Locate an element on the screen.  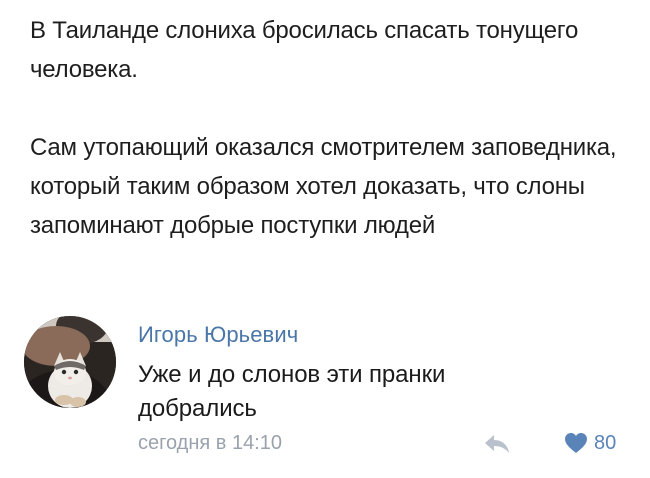
heart-icon is located at coordinates (576, 443).